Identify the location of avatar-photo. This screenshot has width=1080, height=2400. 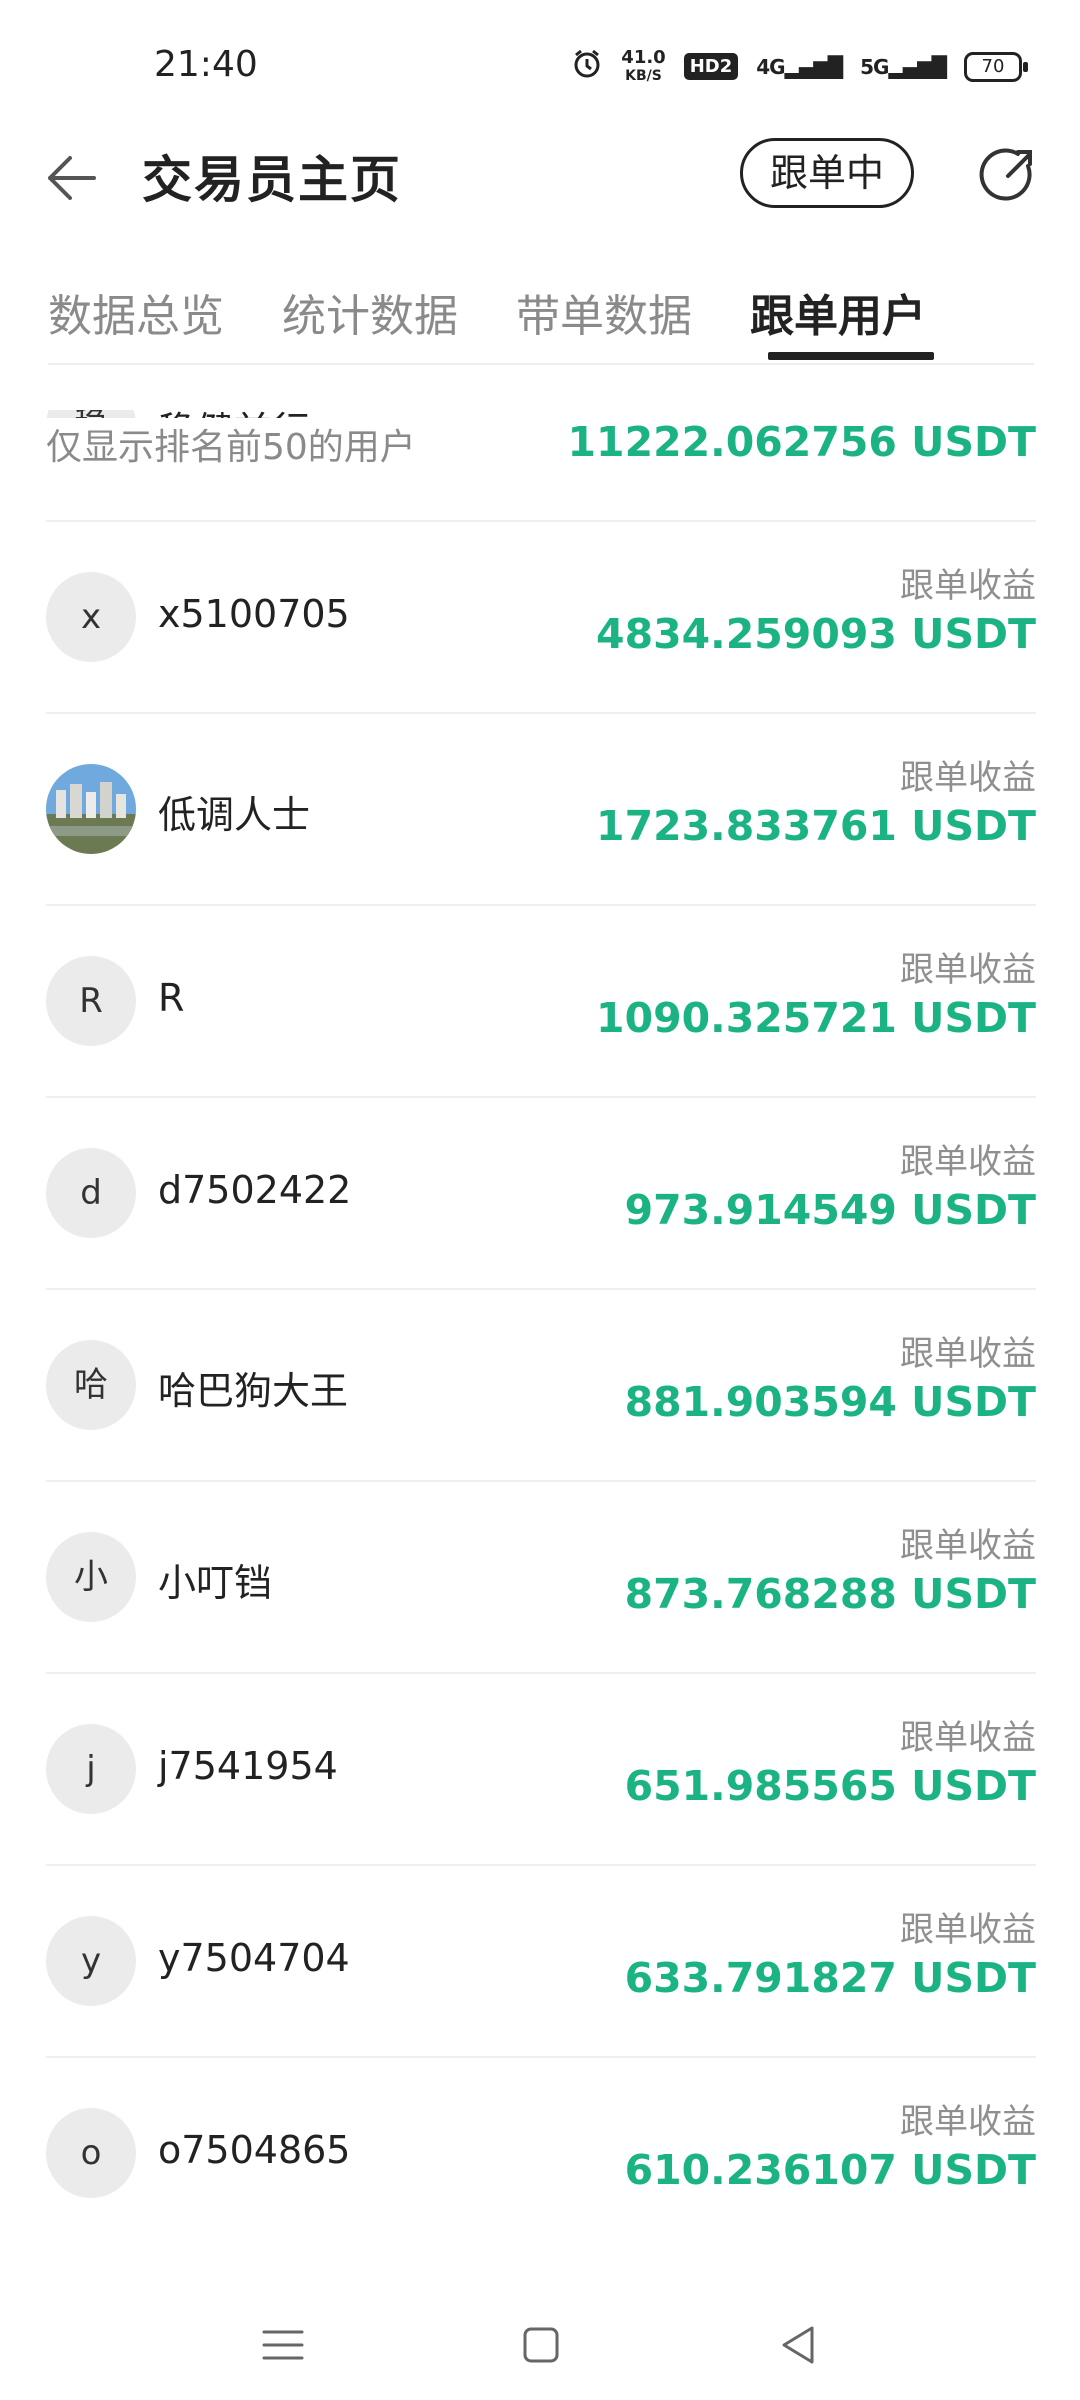
(91, 809).